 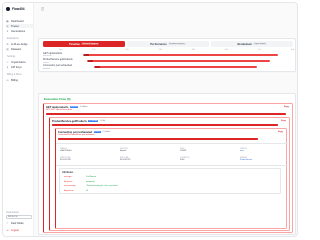 I want to click on org-select: Acme Inc., so click(x=19, y=217).